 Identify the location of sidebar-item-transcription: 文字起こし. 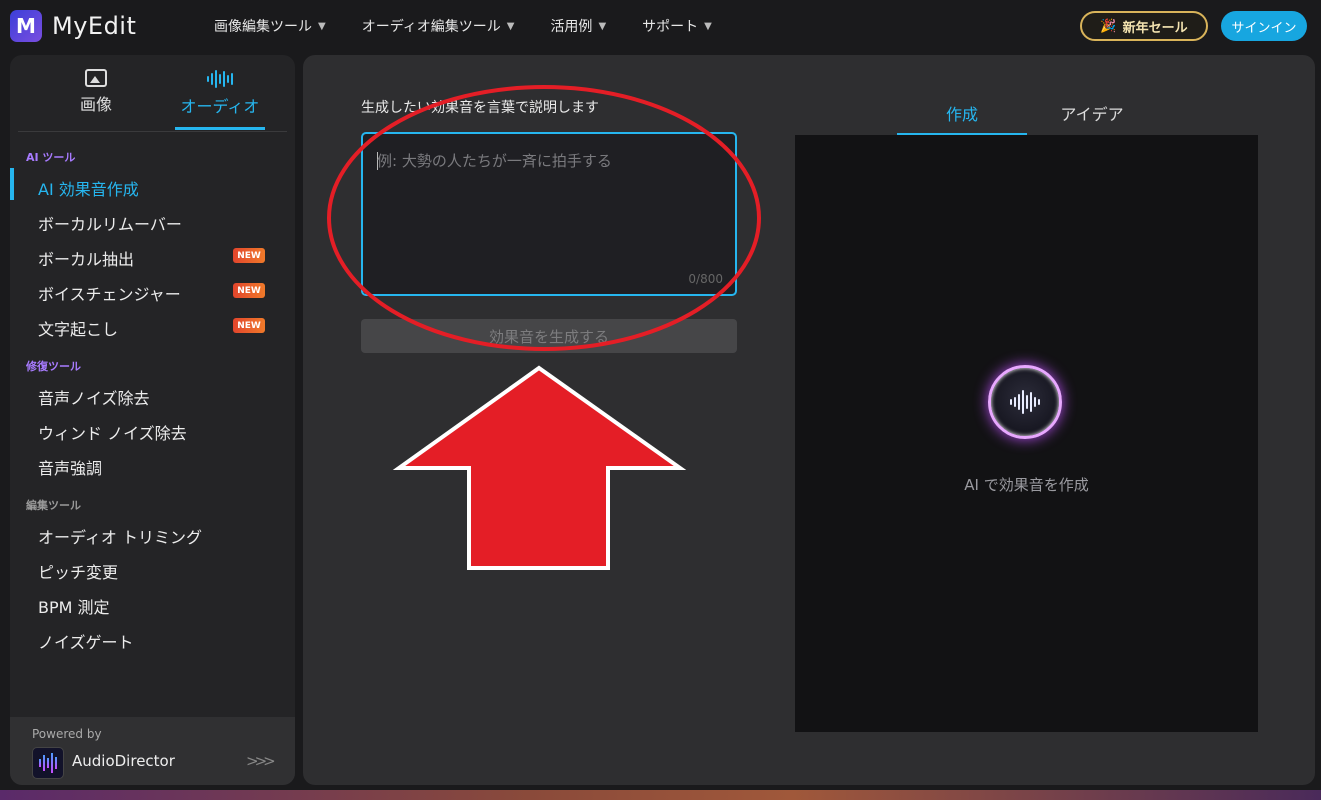
(78, 328).